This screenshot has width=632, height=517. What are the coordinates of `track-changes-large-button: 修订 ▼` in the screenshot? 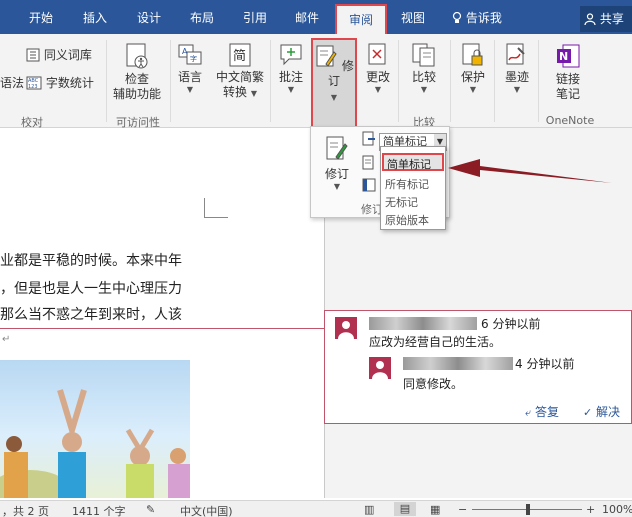 It's located at (337, 163).